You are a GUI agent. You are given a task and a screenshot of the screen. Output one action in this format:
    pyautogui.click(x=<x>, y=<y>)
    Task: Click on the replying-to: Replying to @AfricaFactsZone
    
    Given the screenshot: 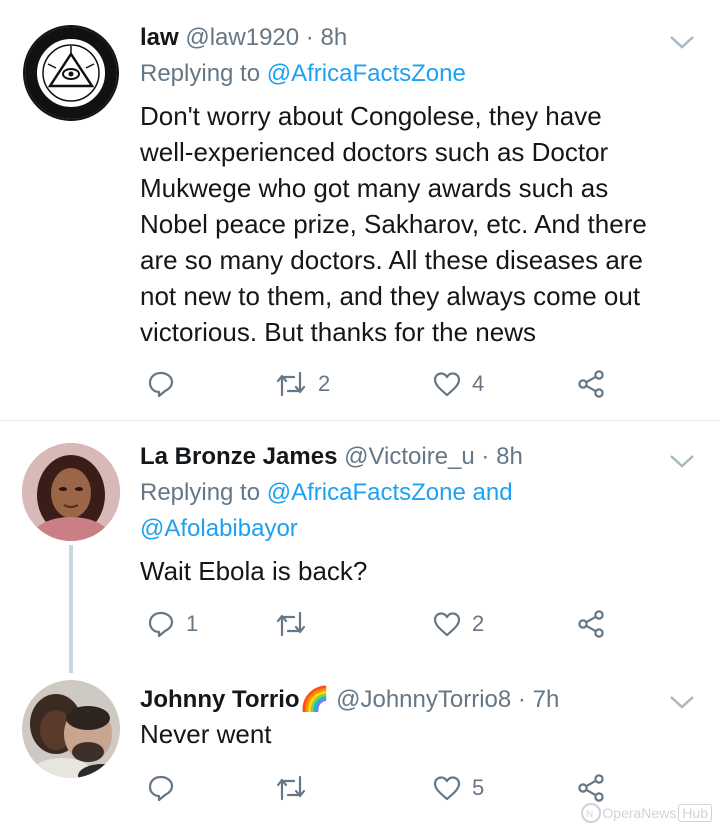 What is the action you would take?
    pyautogui.click(x=420, y=74)
    